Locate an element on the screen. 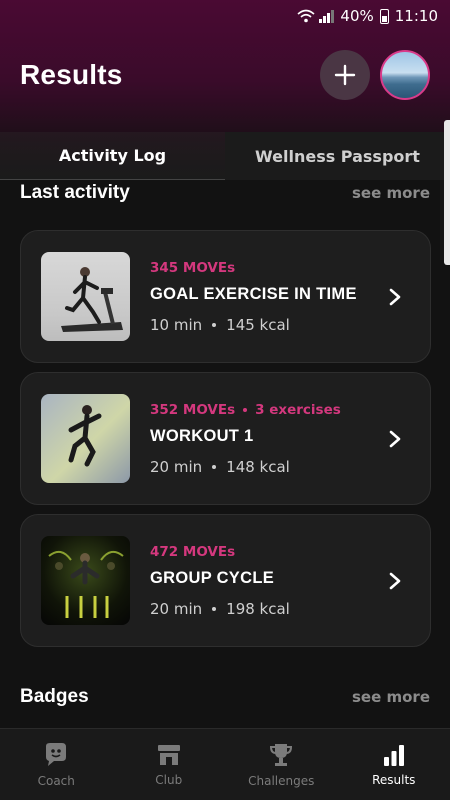 This screenshot has height=800, width=450. nav-item-club: Club is located at coordinates (169, 764).